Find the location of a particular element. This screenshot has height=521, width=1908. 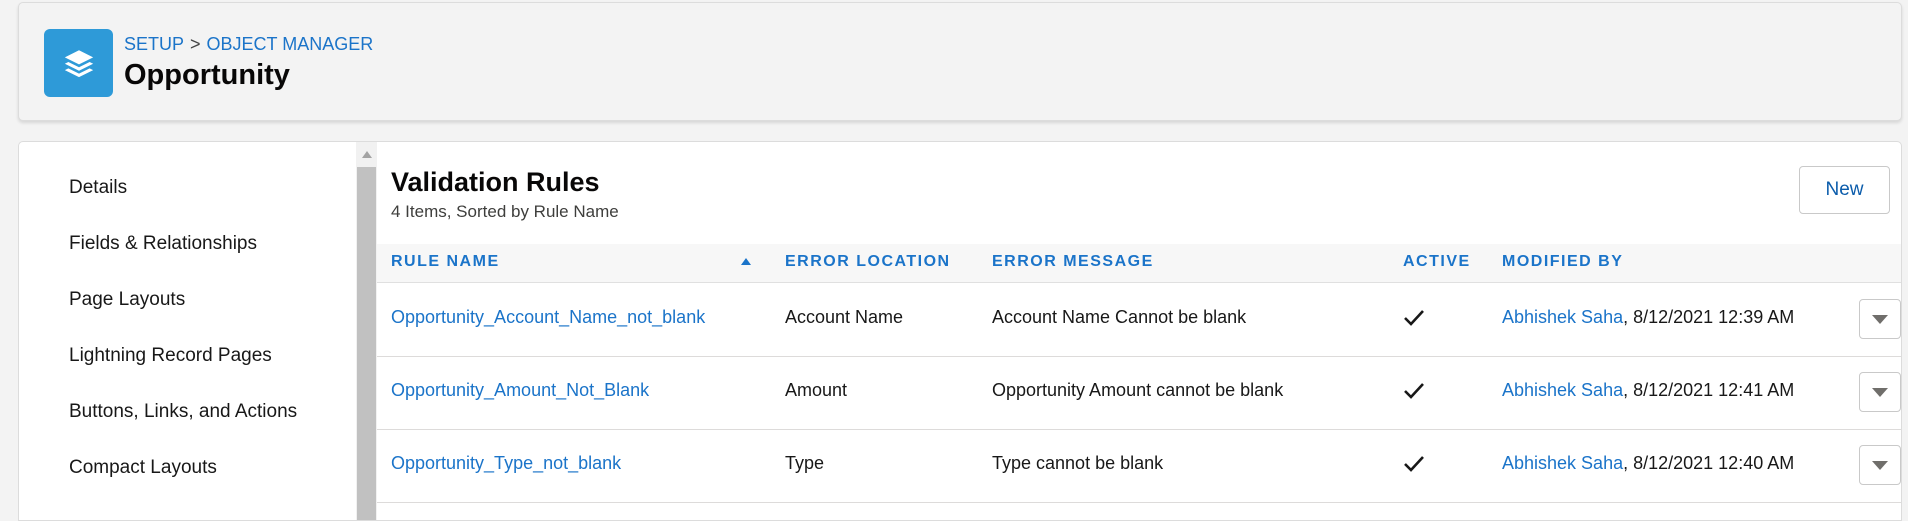

page-title: Opportunity is located at coordinates (207, 75).